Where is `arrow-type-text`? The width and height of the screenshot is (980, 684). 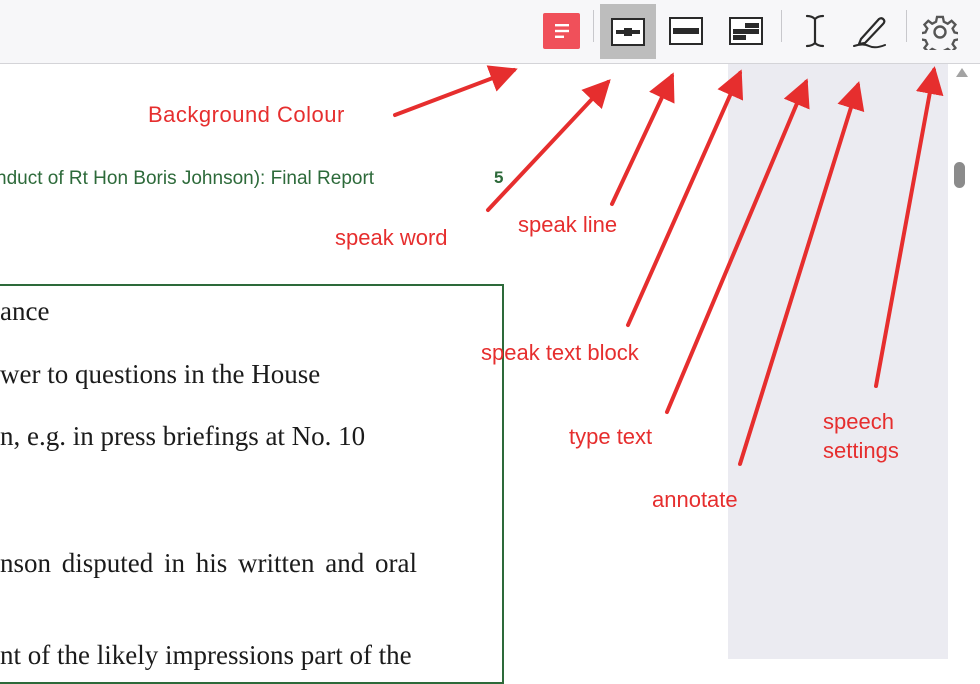
arrow-type-text is located at coordinates (737, 246).